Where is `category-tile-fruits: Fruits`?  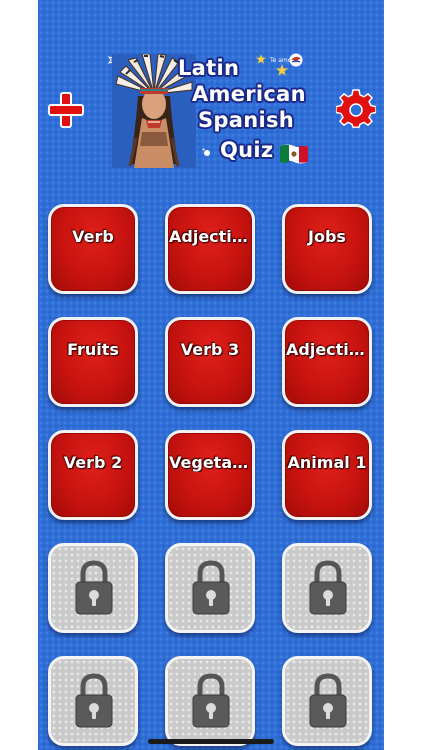
category-tile-fruits: Fruits is located at coordinates (93, 362).